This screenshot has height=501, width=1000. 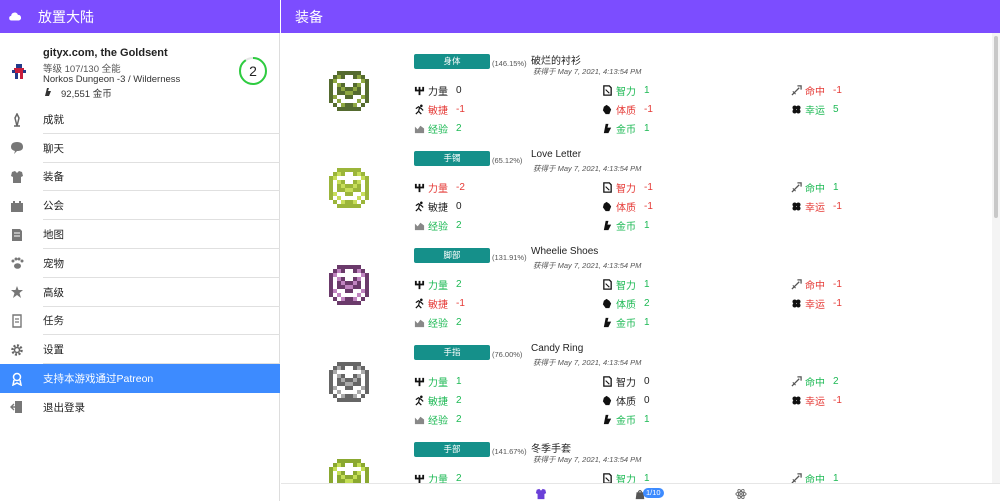 I want to click on sidebar-item-guild: 公会, so click(x=140, y=206).